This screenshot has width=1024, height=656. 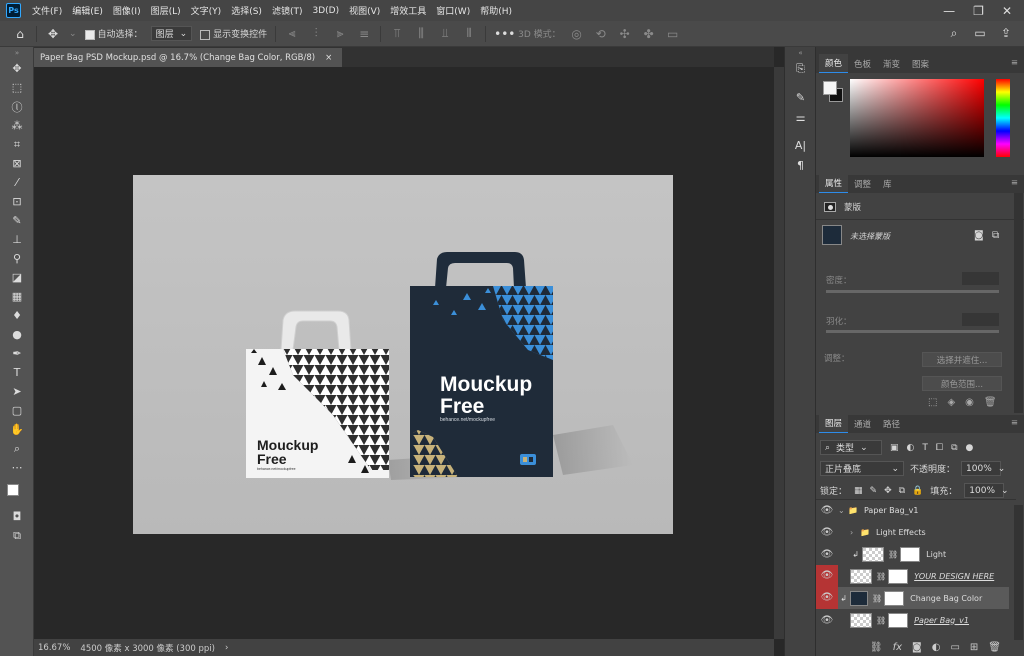 What do you see at coordinates (577, 34) in the screenshot?
I see `3d-orbit-icon: ◎` at bounding box center [577, 34].